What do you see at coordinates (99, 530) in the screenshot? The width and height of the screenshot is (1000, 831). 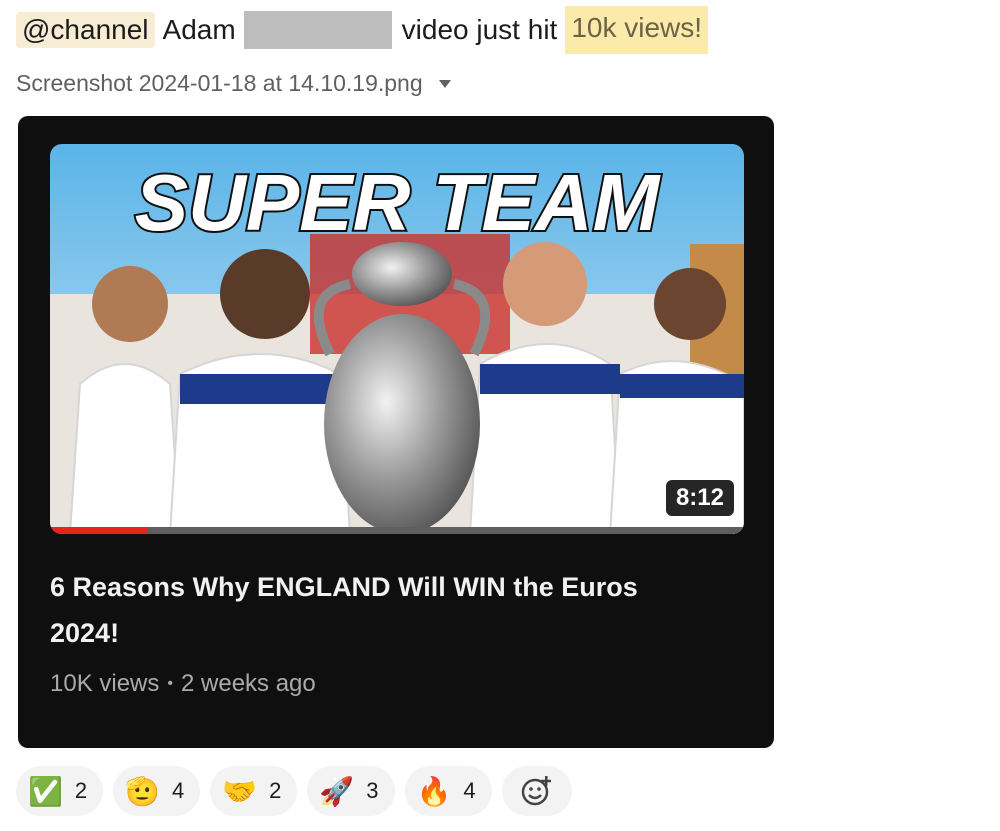 I see `watch-progress-fill` at bounding box center [99, 530].